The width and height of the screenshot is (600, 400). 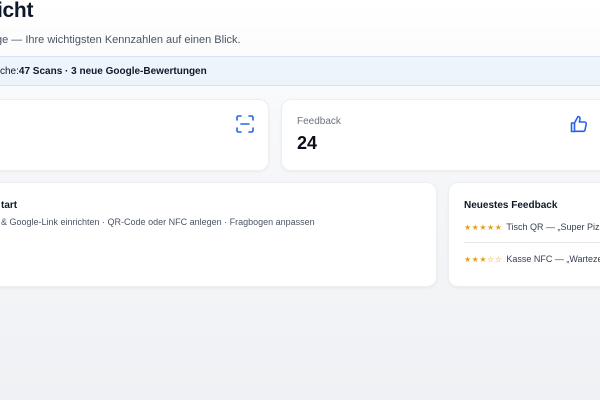 What do you see at coordinates (532, 242) in the screenshot?
I see `divider` at bounding box center [532, 242].